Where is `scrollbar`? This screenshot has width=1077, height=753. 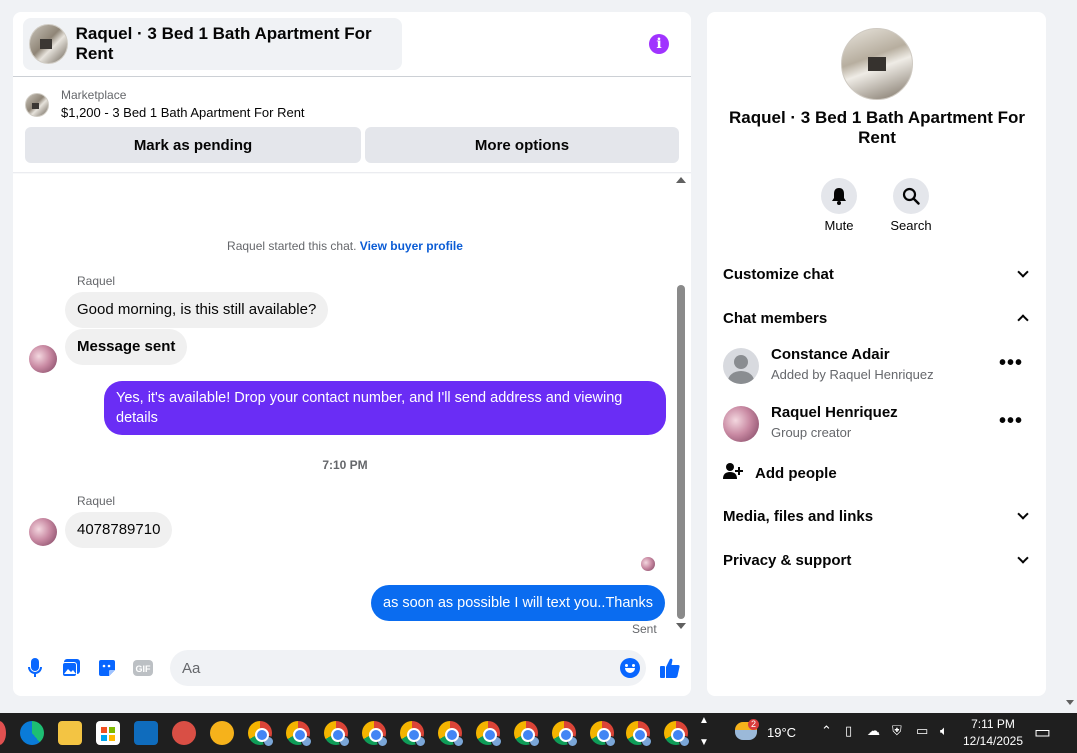 scrollbar is located at coordinates (681, 407).